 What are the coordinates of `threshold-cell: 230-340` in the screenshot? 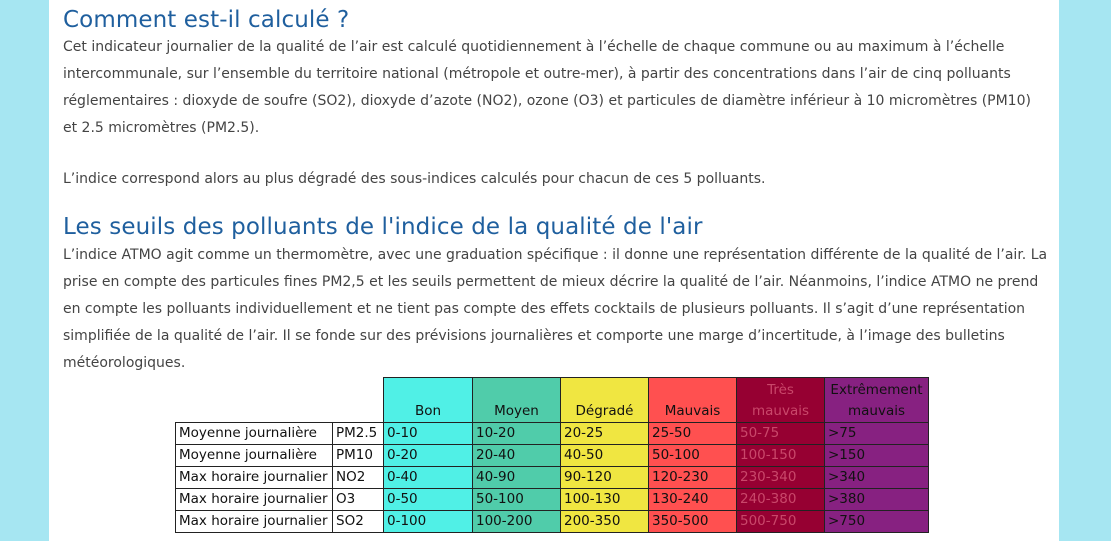 It's located at (780, 477).